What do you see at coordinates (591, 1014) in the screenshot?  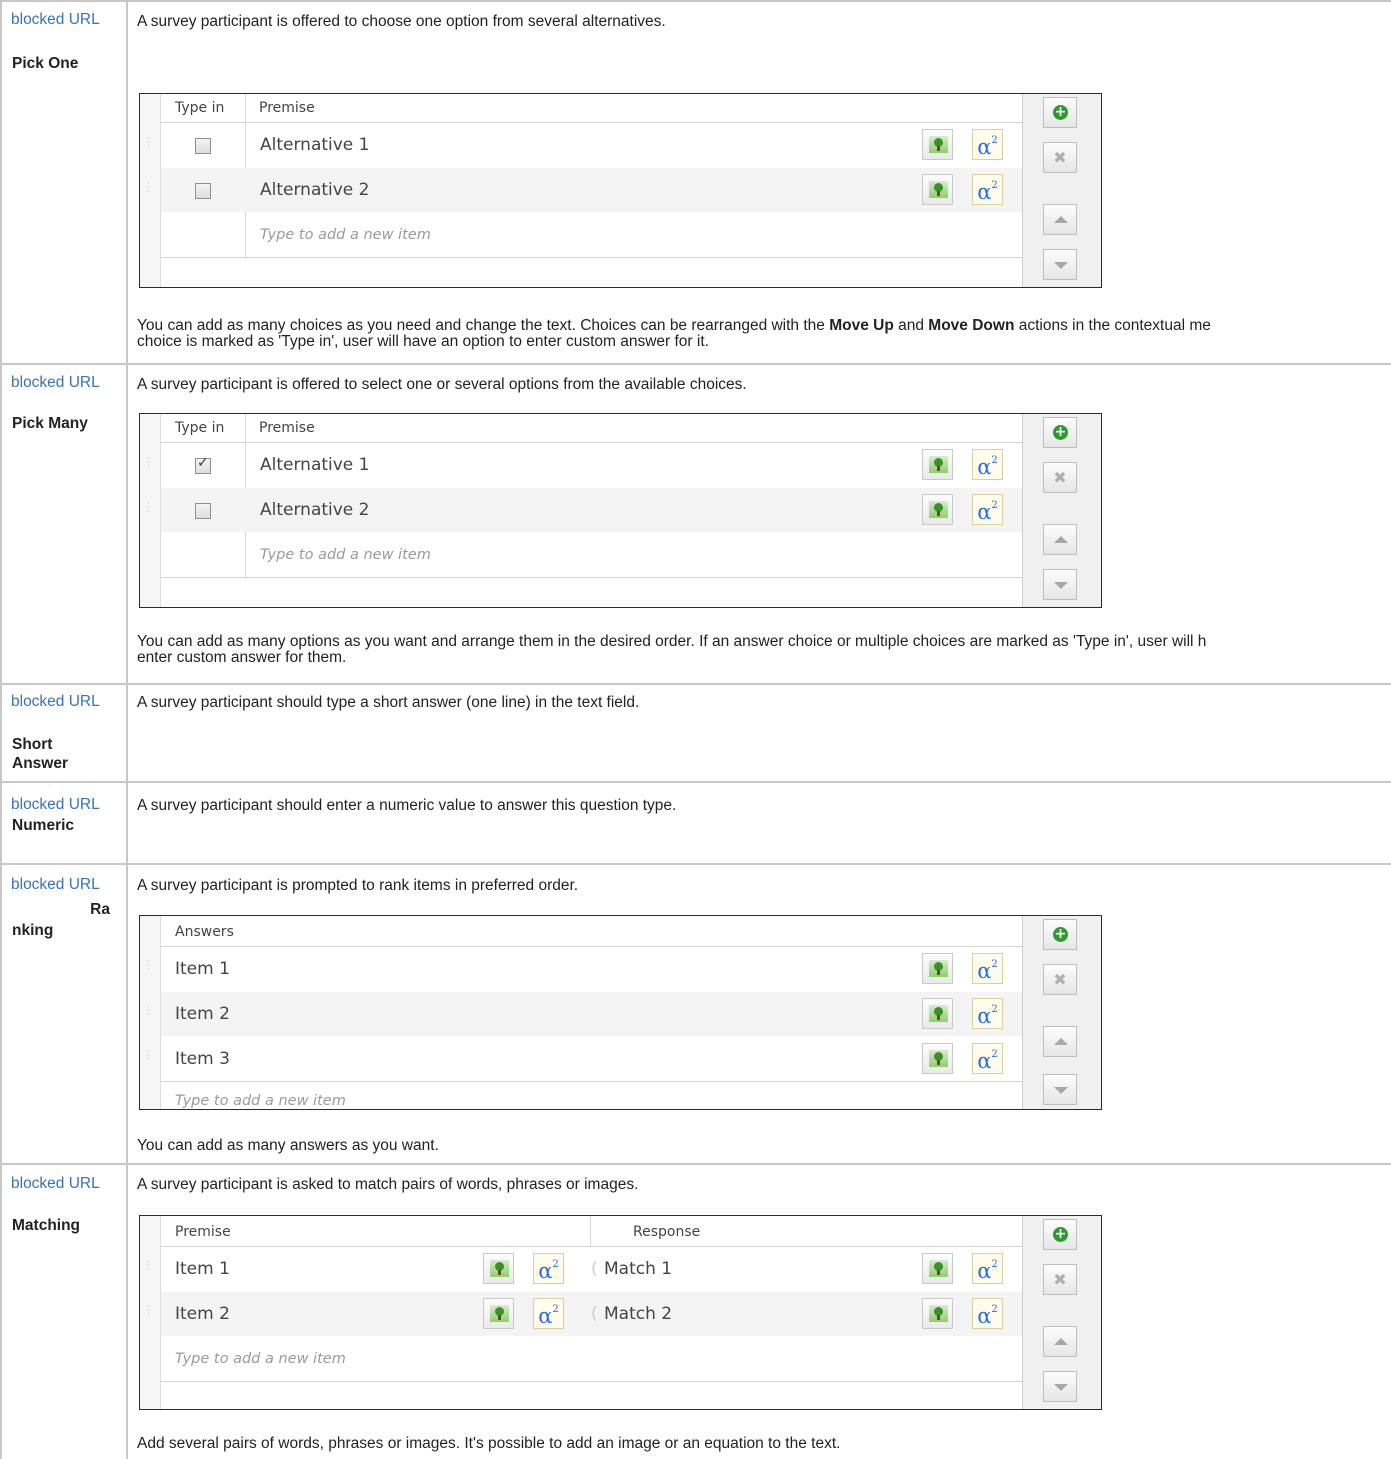 I see `list-item: Item 2 α2` at bounding box center [591, 1014].